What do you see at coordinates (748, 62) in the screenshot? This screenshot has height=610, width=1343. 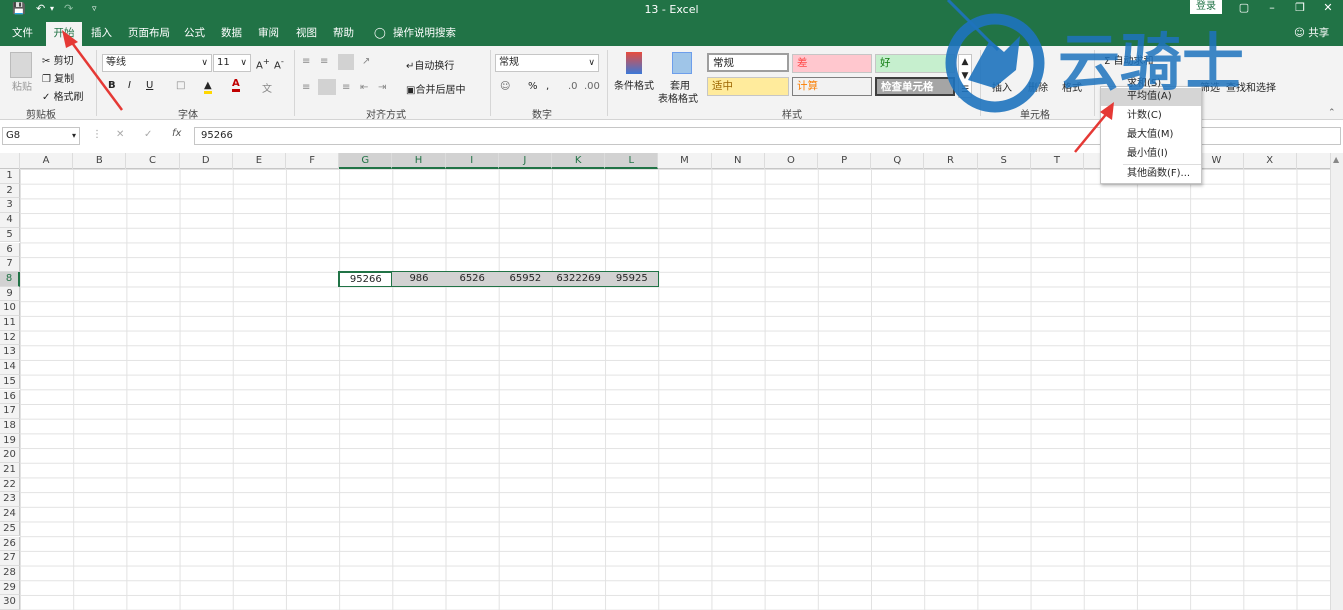 I see `style-normal: 常规` at bounding box center [748, 62].